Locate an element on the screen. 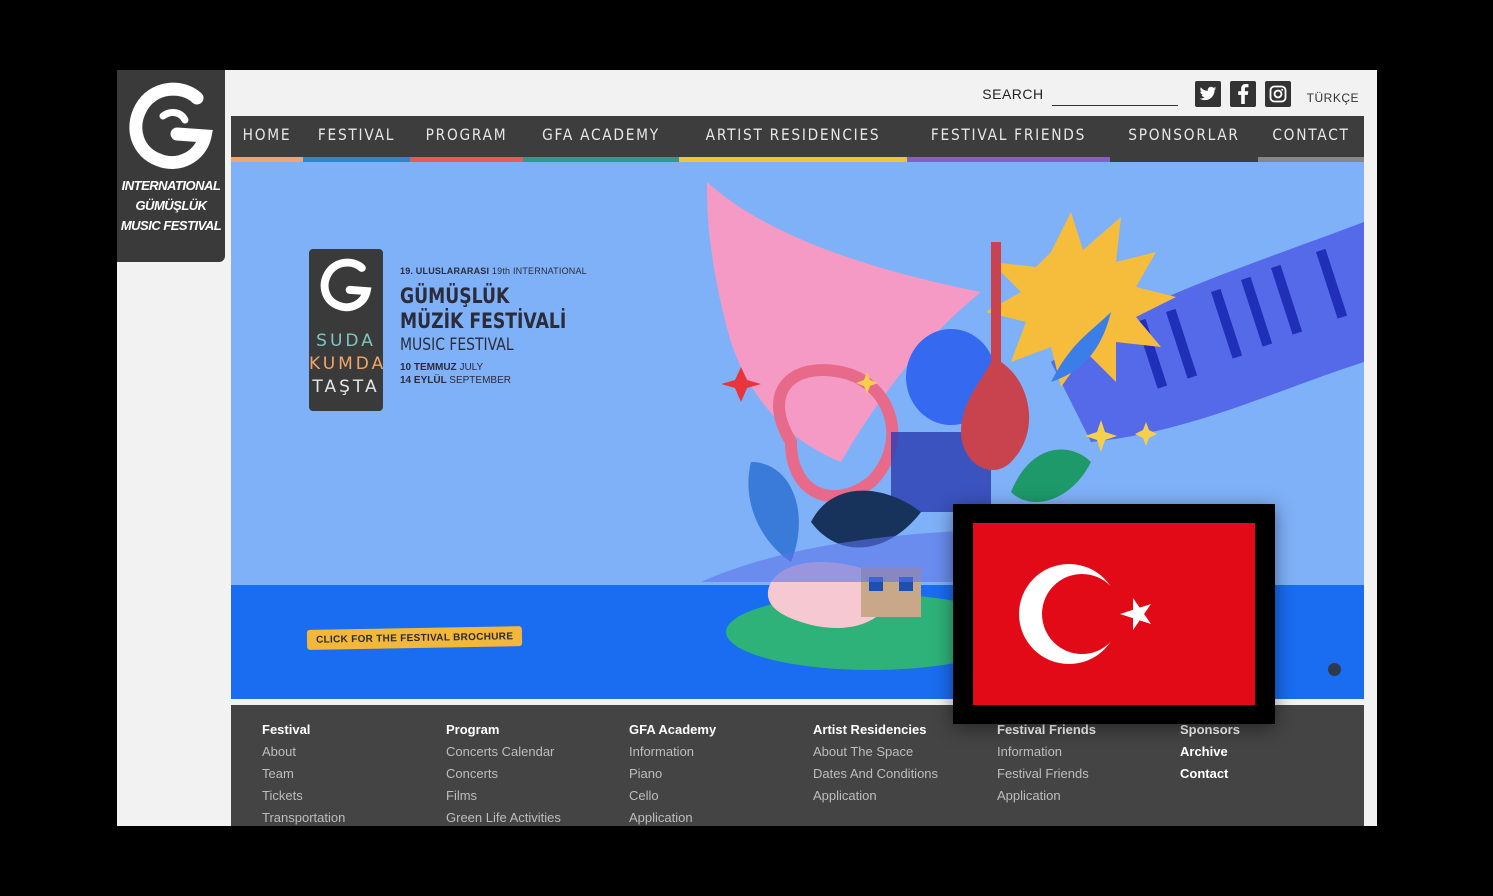  nav-gfa-academy: GFA ACADEMY is located at coordinates (601, 139).